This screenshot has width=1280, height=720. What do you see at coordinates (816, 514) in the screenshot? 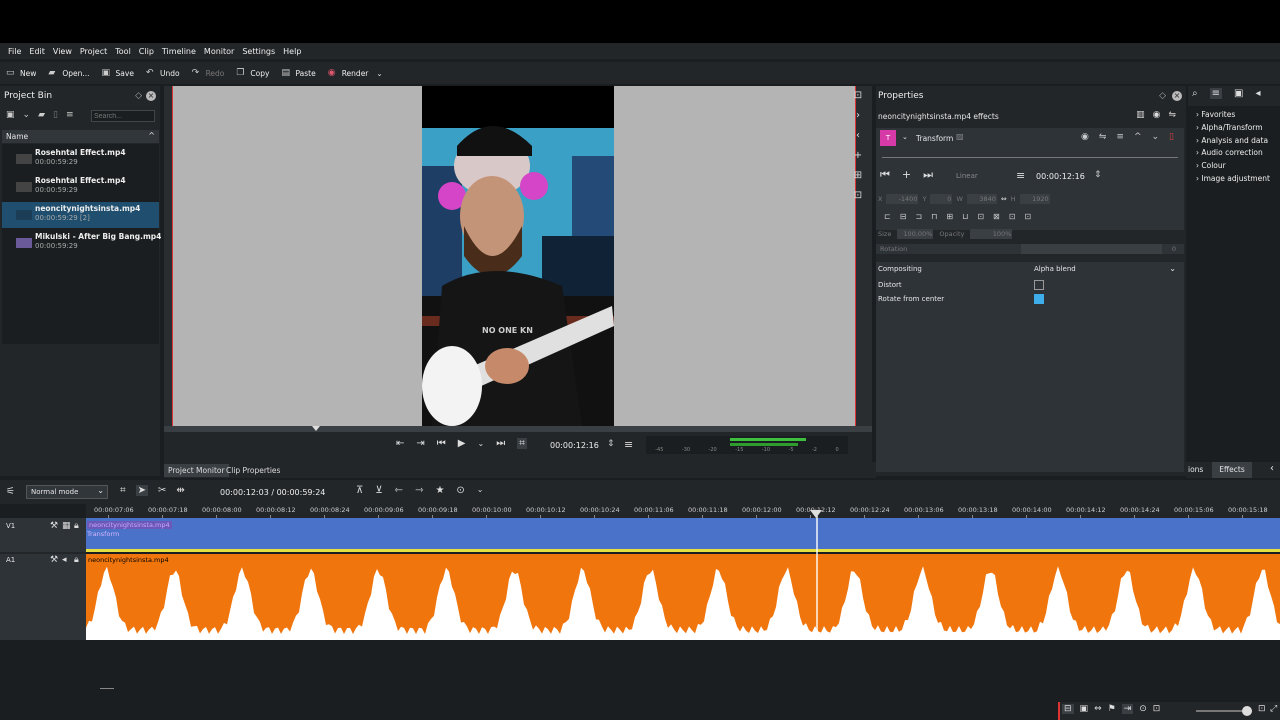
I see `playhead-handle` at bounding box center [816, 514].